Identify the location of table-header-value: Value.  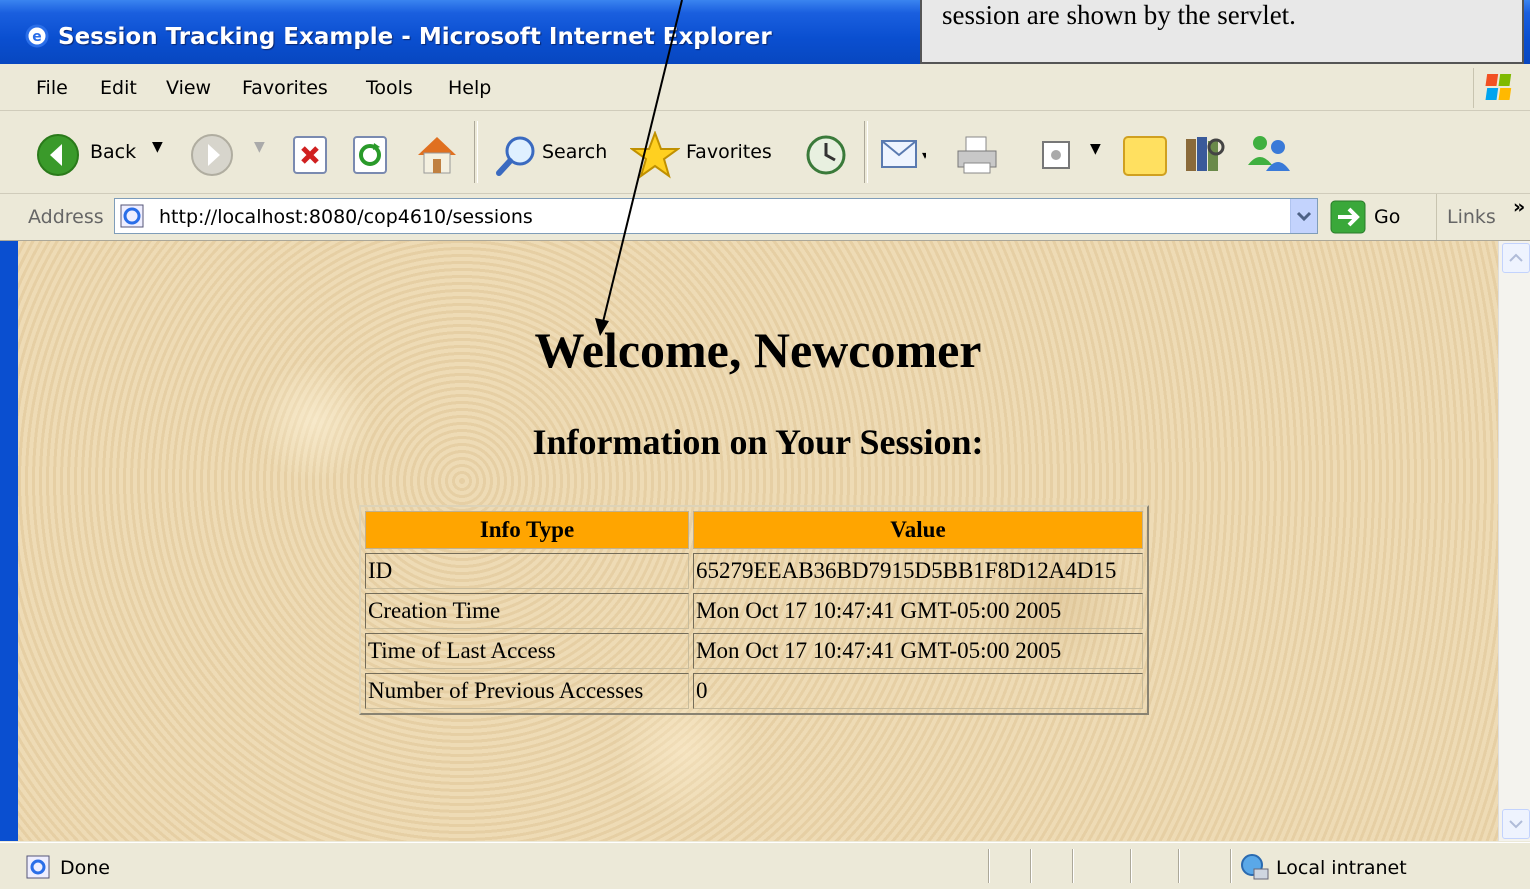
(918, 530).